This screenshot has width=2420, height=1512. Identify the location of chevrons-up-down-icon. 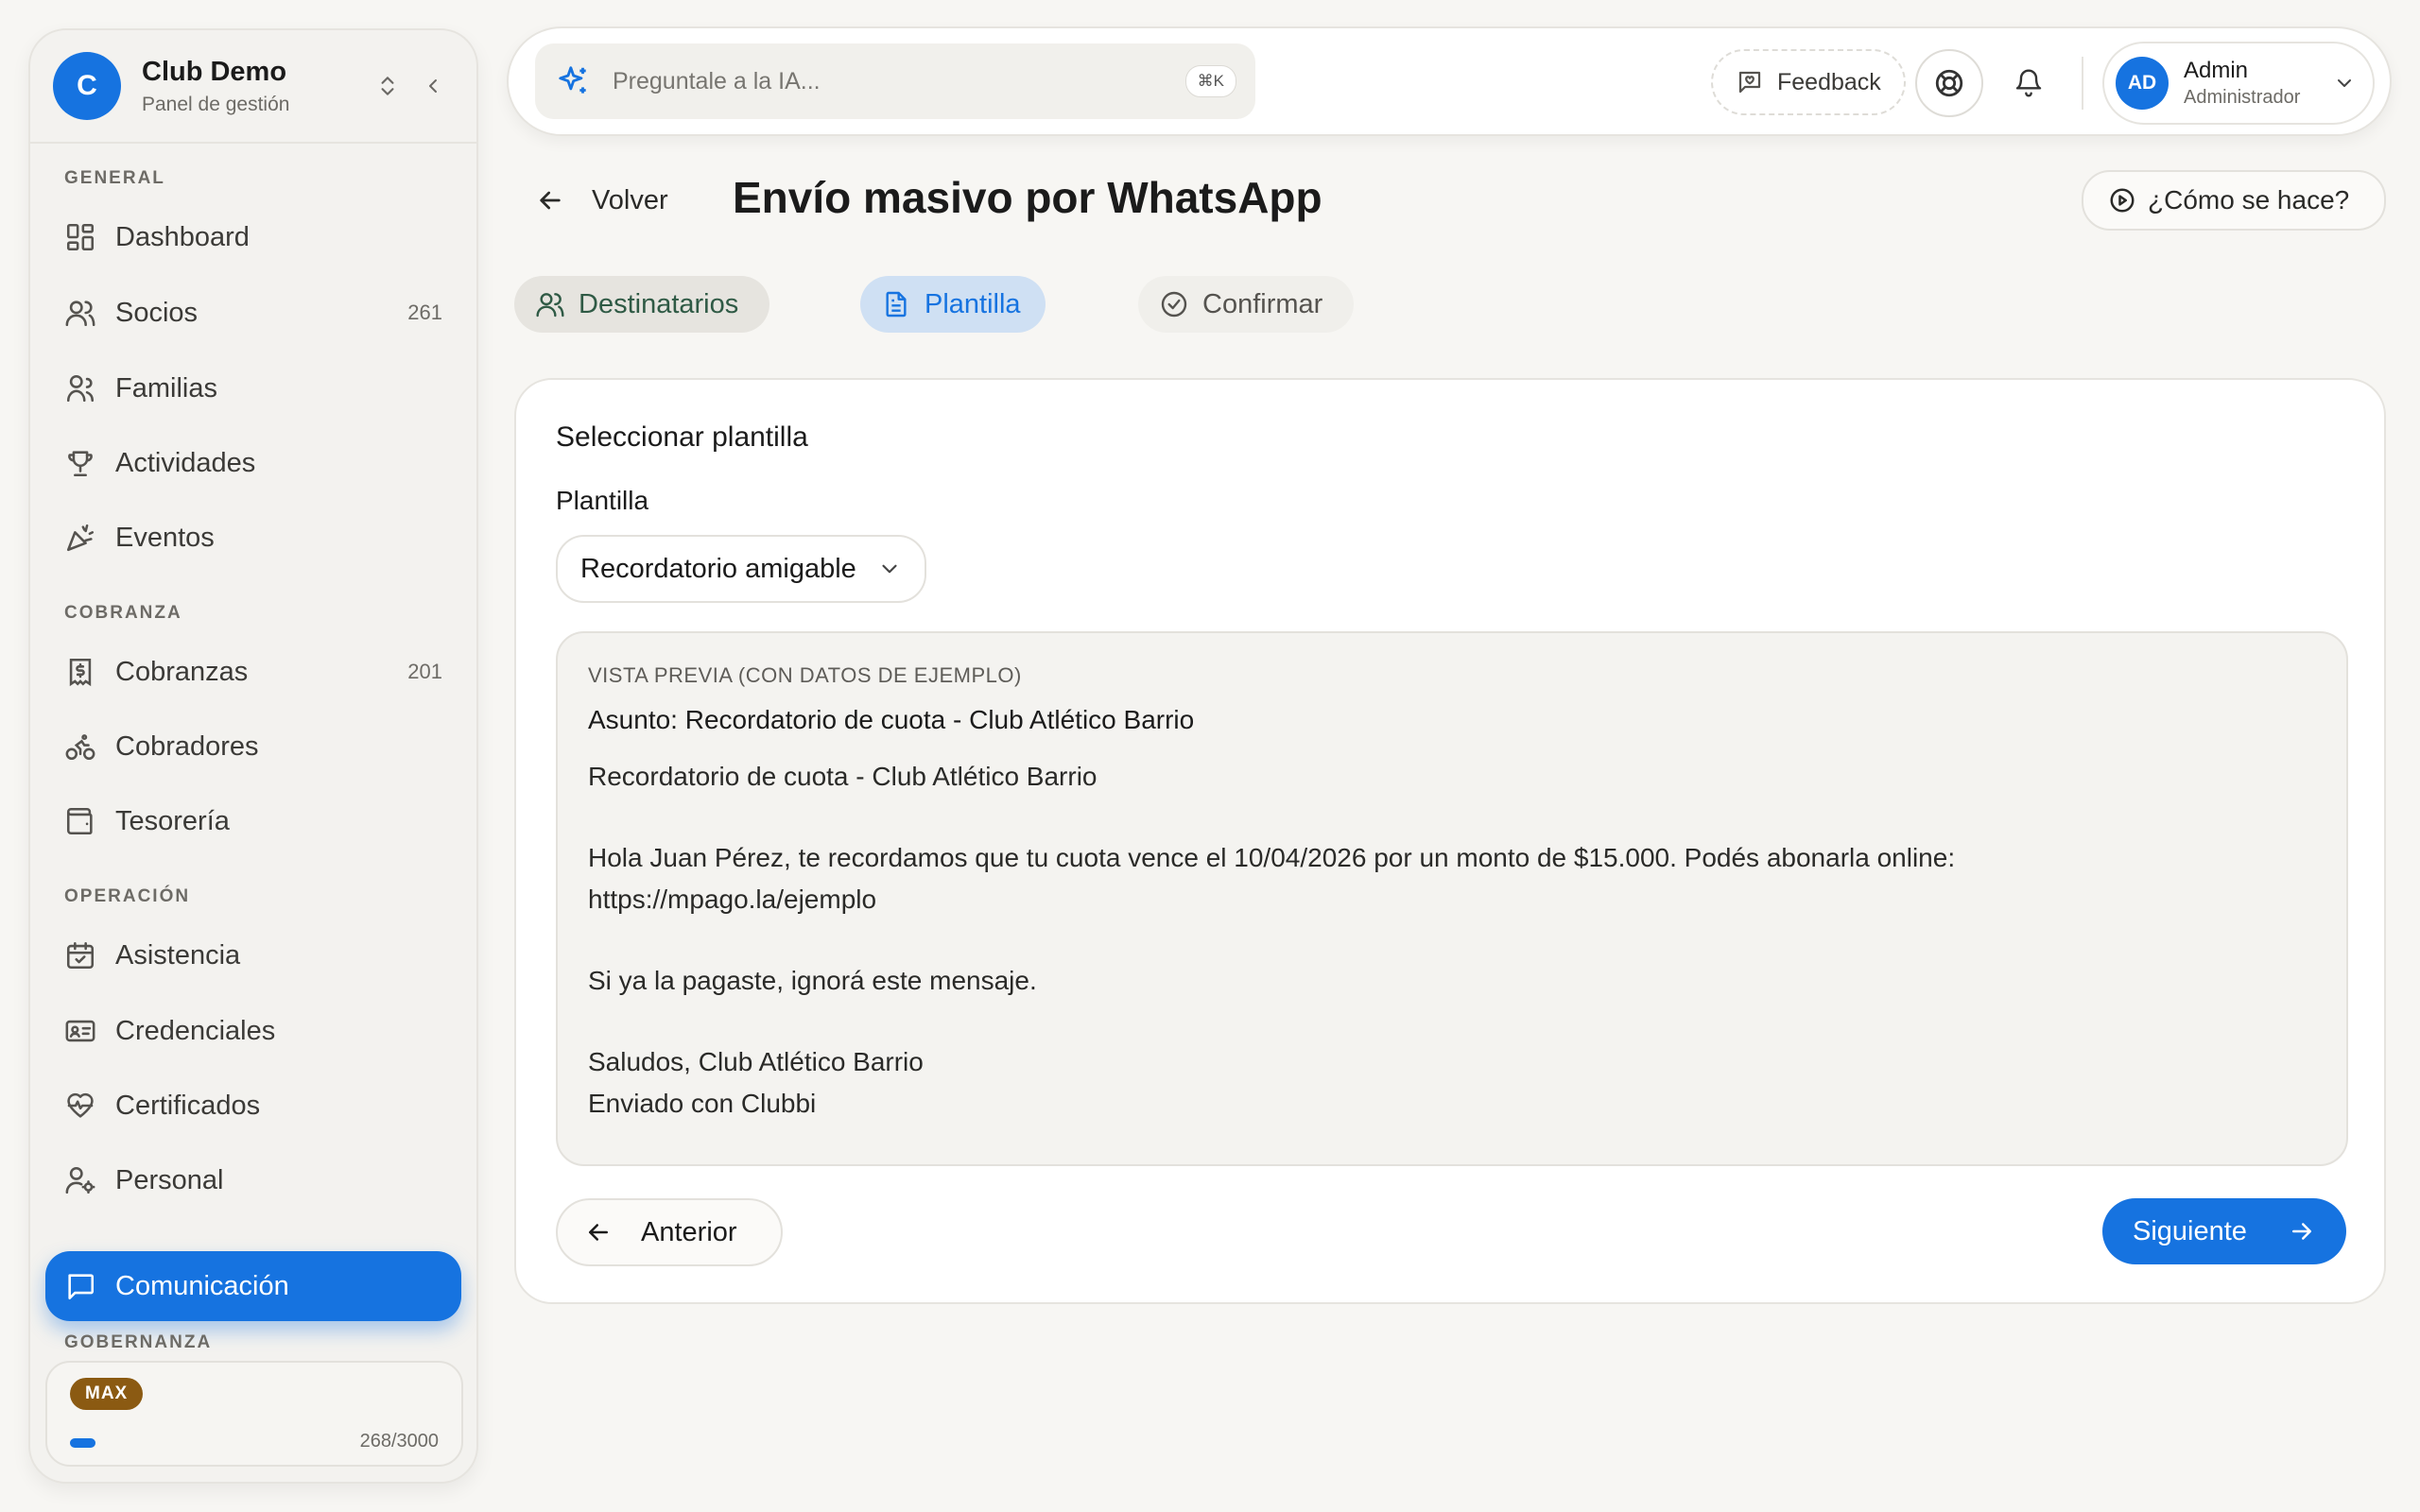
(387, 86).